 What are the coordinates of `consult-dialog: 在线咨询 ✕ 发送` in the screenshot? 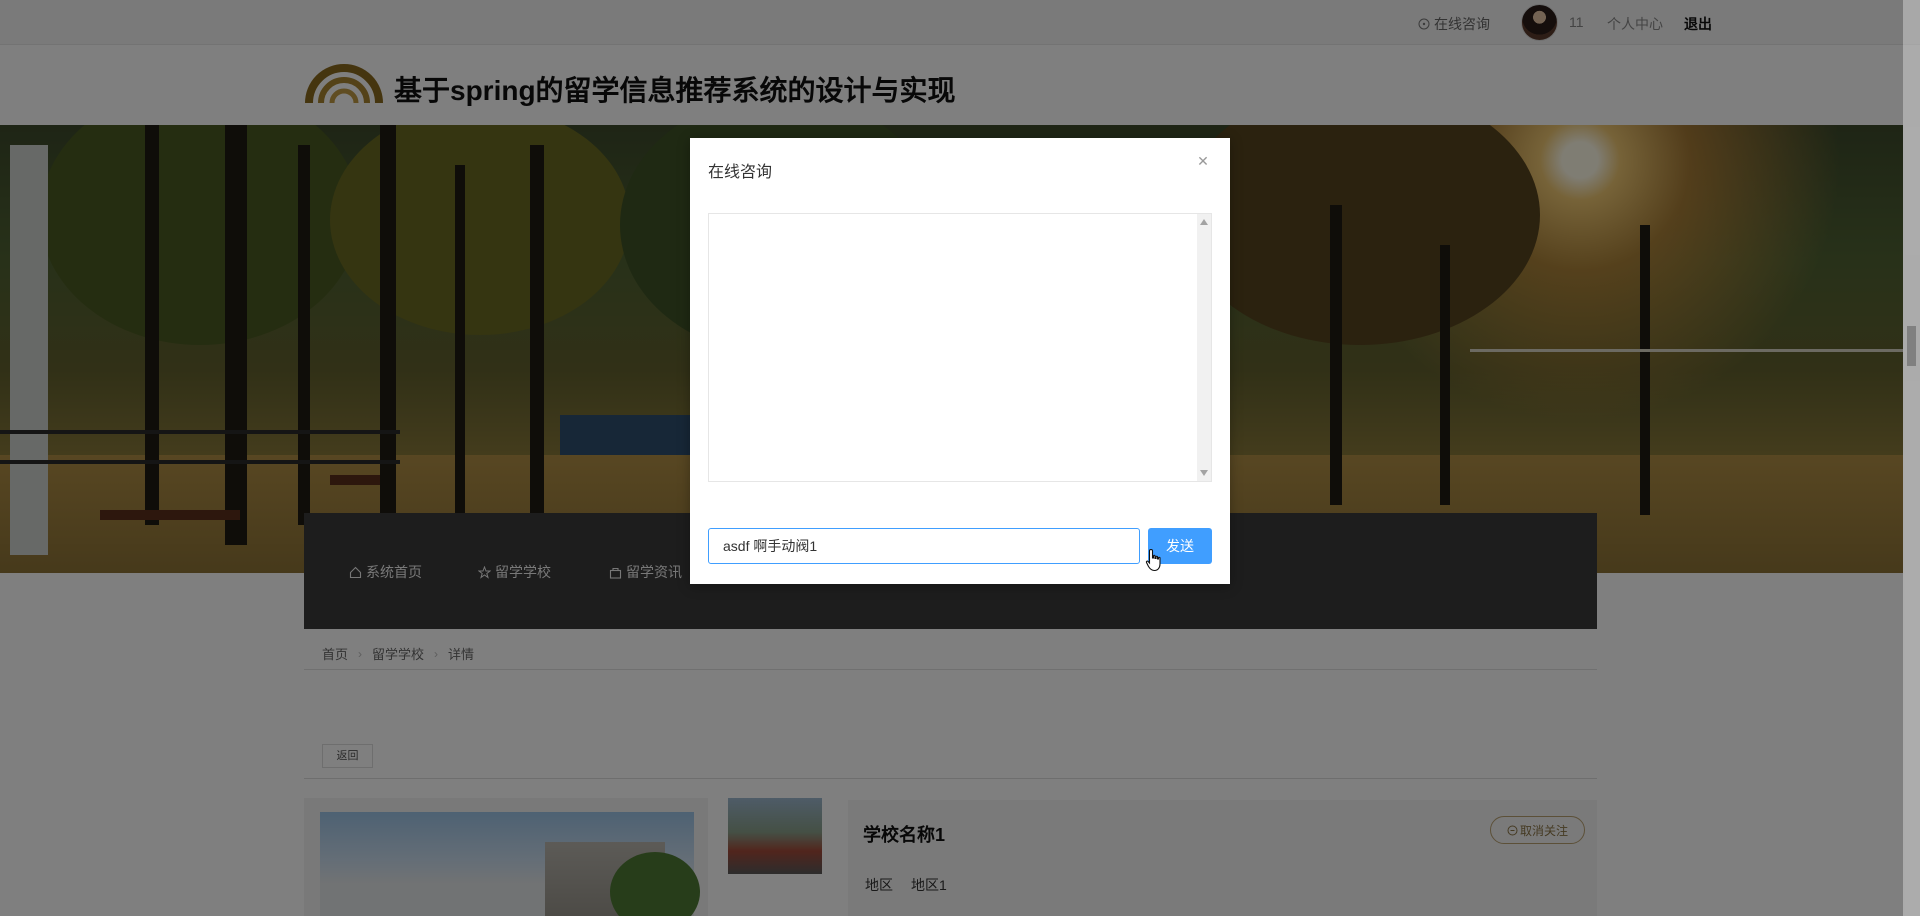 It's located at (960, 361).